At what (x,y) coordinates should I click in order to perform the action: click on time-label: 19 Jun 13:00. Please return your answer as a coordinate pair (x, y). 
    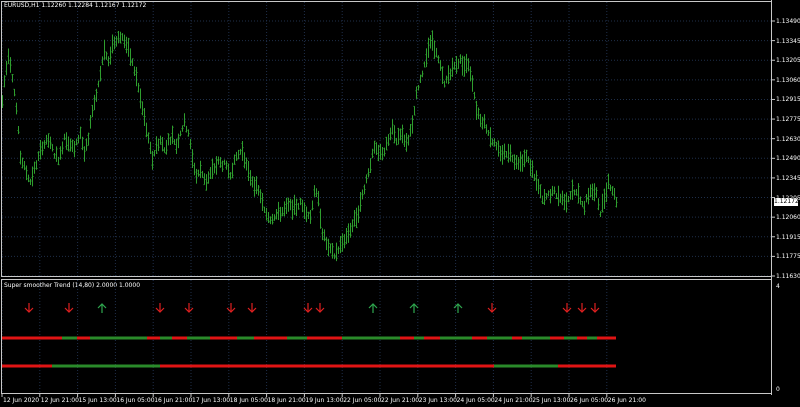
    Looking at the image, I should click on (324, 400).